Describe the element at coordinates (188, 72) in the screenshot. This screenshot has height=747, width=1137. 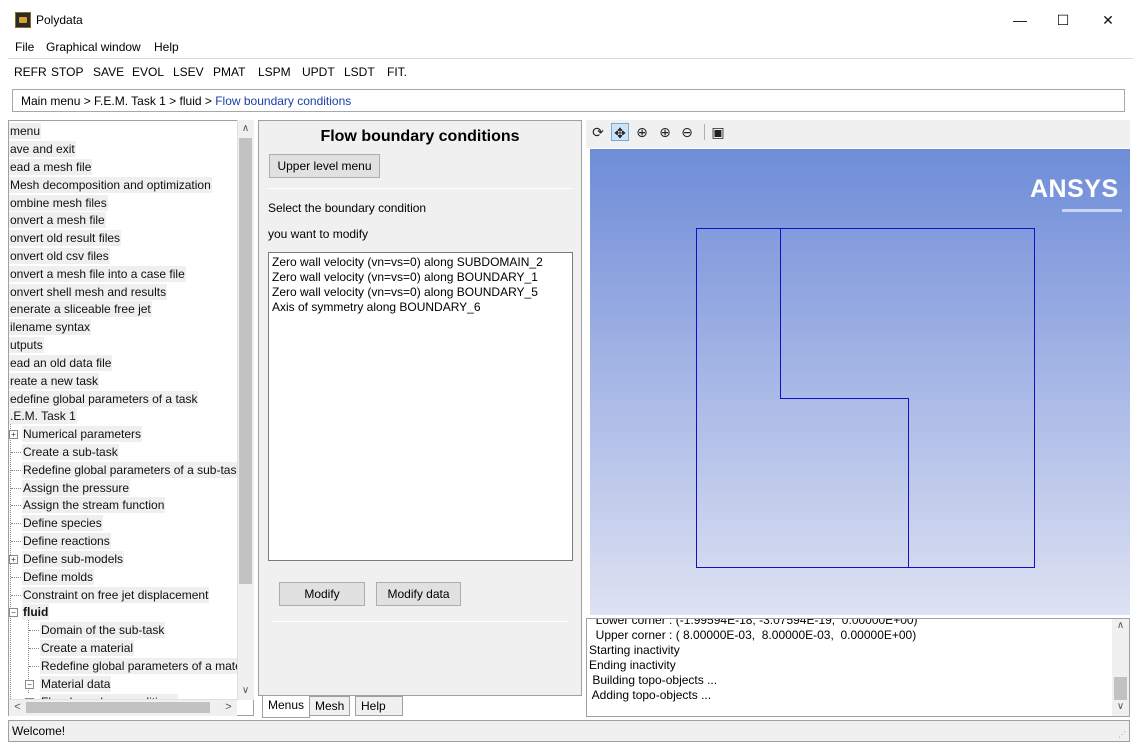
I see `lsev-button: LSEV` at that location.